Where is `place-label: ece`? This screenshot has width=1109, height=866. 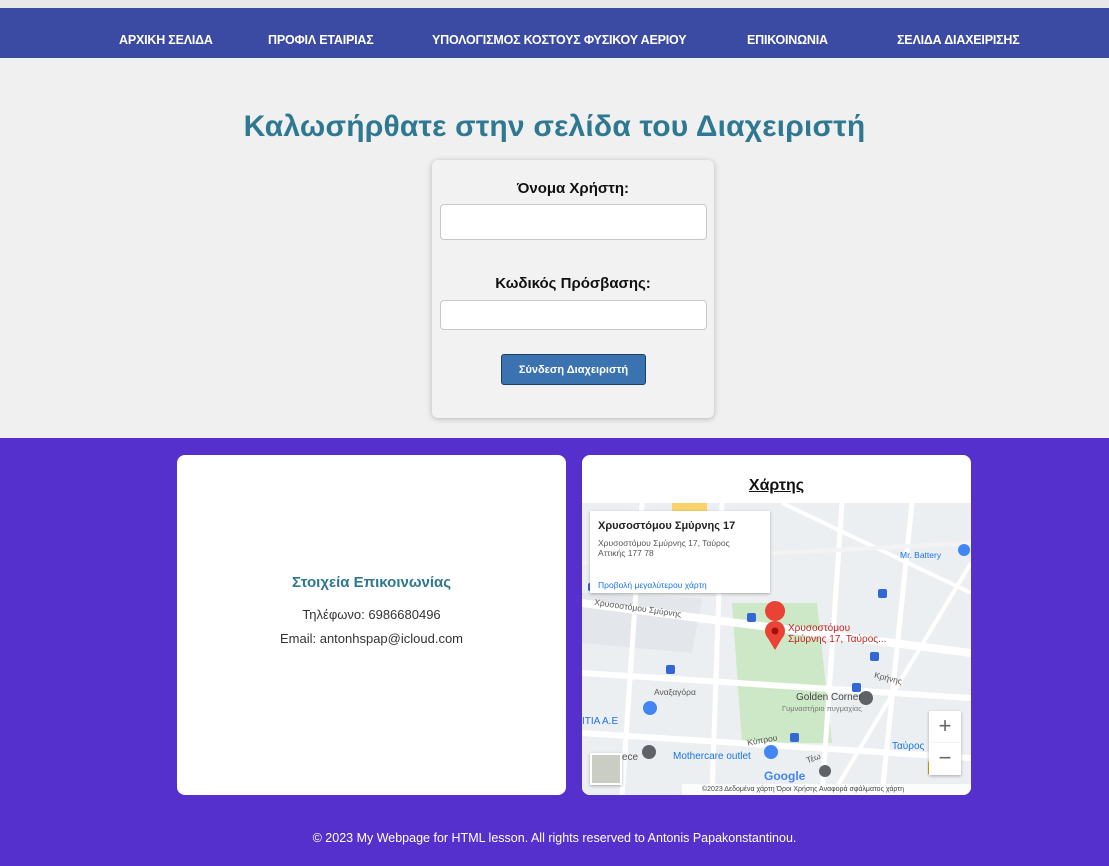
place-label: ece is located at coordinates (630, 757).